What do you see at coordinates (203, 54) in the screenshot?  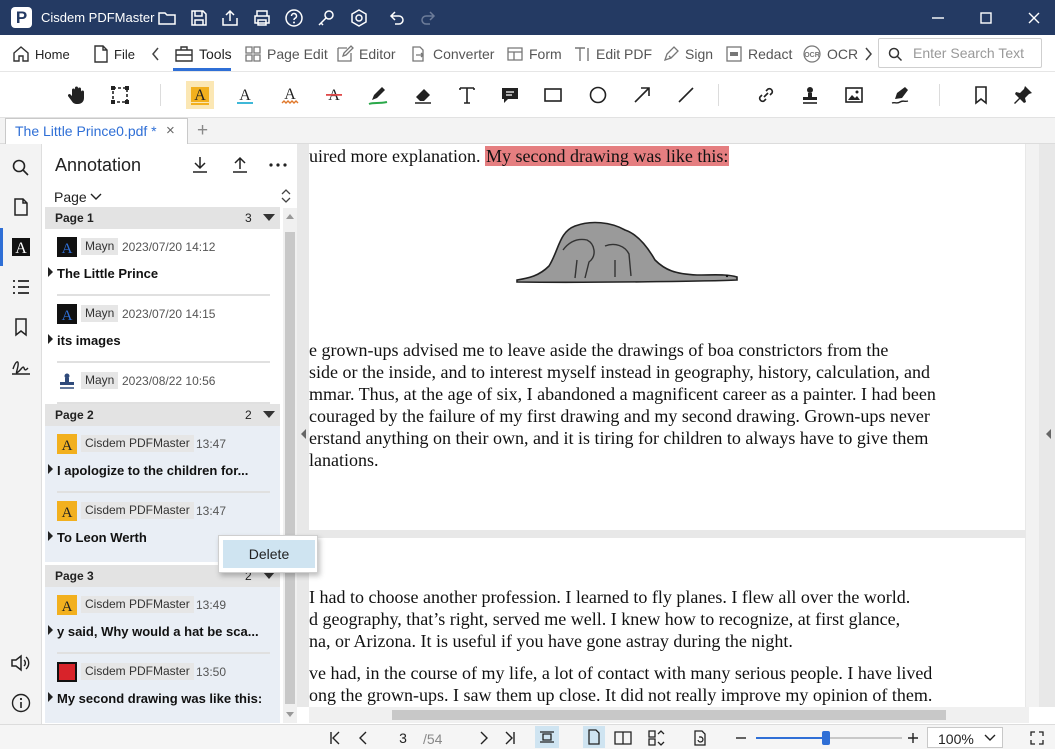 I see `menu-tools: Tools` at bounding box center [203, 54].